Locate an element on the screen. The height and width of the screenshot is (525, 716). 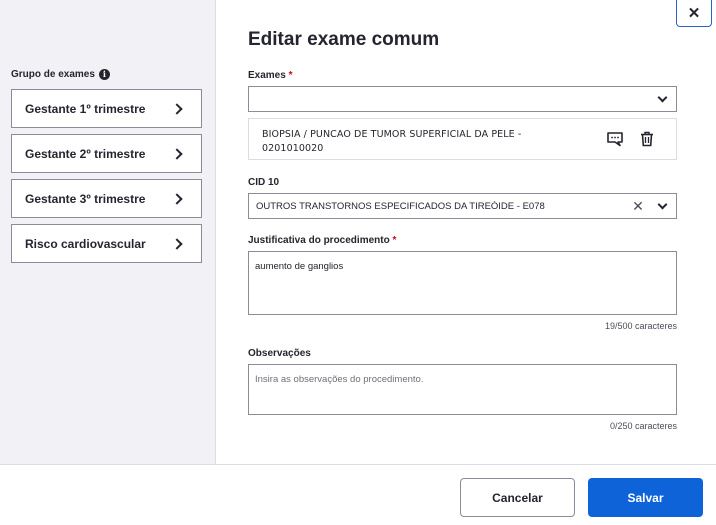
group-item-risco-cardiovascular: Risco cardiovascular is located at coordinates (106, 243).